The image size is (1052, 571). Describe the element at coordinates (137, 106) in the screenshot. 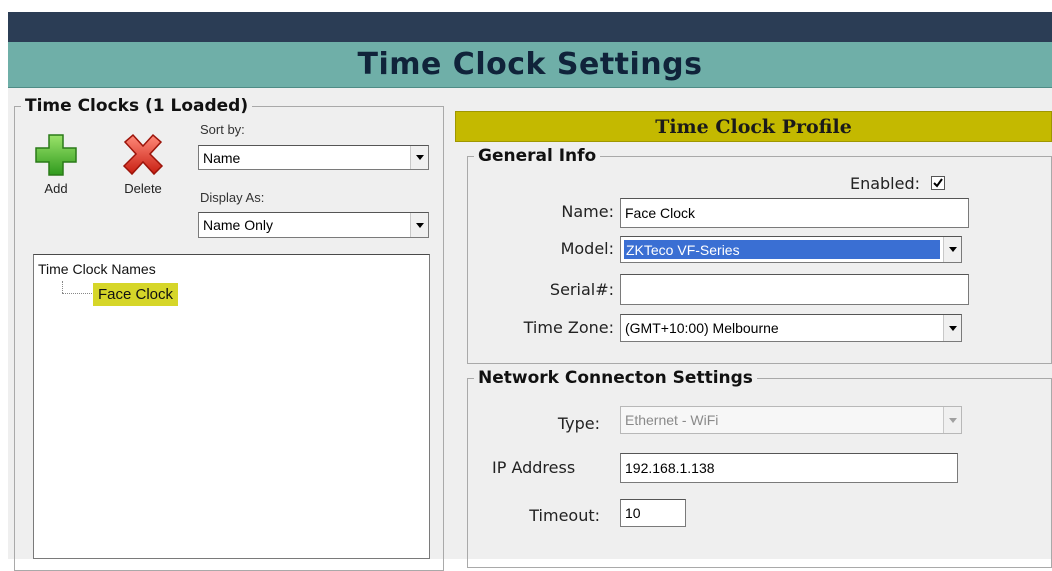

I see `time-clocks-group-title: Time Clocks (1 Loaded)` at that location.